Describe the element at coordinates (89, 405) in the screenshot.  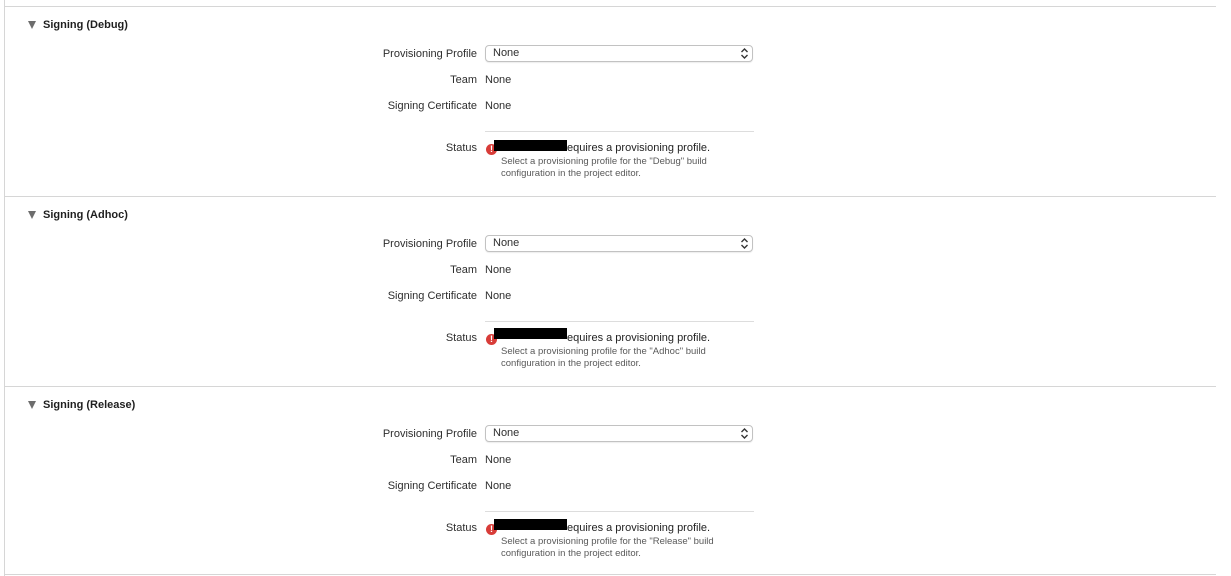
I see `section-title: Signing (Release)` at that location.